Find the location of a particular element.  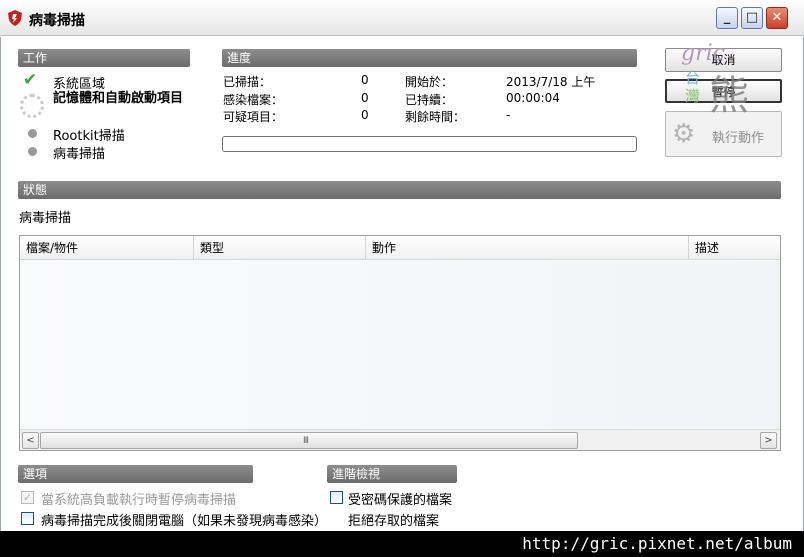

time-remaining-value: - is located at coordinates (508, 115).